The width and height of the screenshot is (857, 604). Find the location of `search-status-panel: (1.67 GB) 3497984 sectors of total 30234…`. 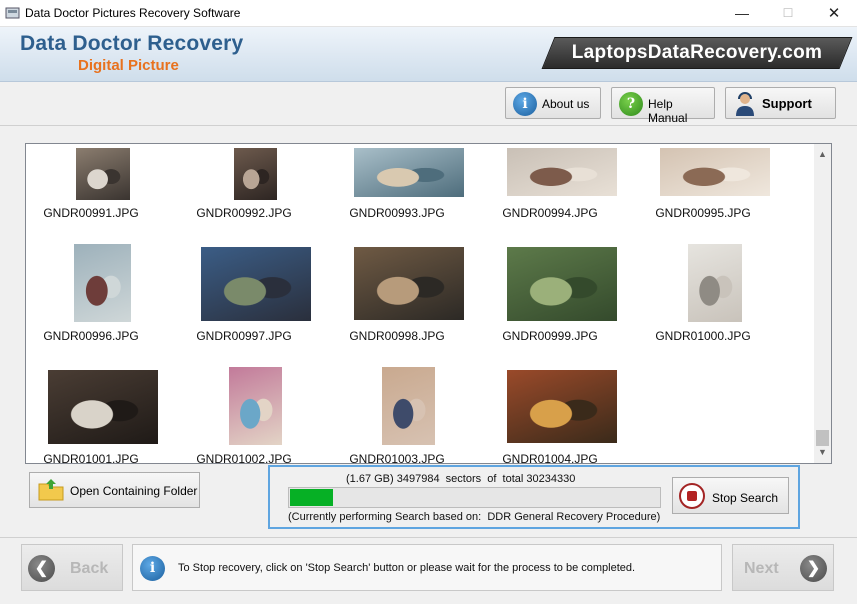

search-status-panel: (1.67 GB) 3497984 sectors of total 30234… is located at coordinates (534, 497).